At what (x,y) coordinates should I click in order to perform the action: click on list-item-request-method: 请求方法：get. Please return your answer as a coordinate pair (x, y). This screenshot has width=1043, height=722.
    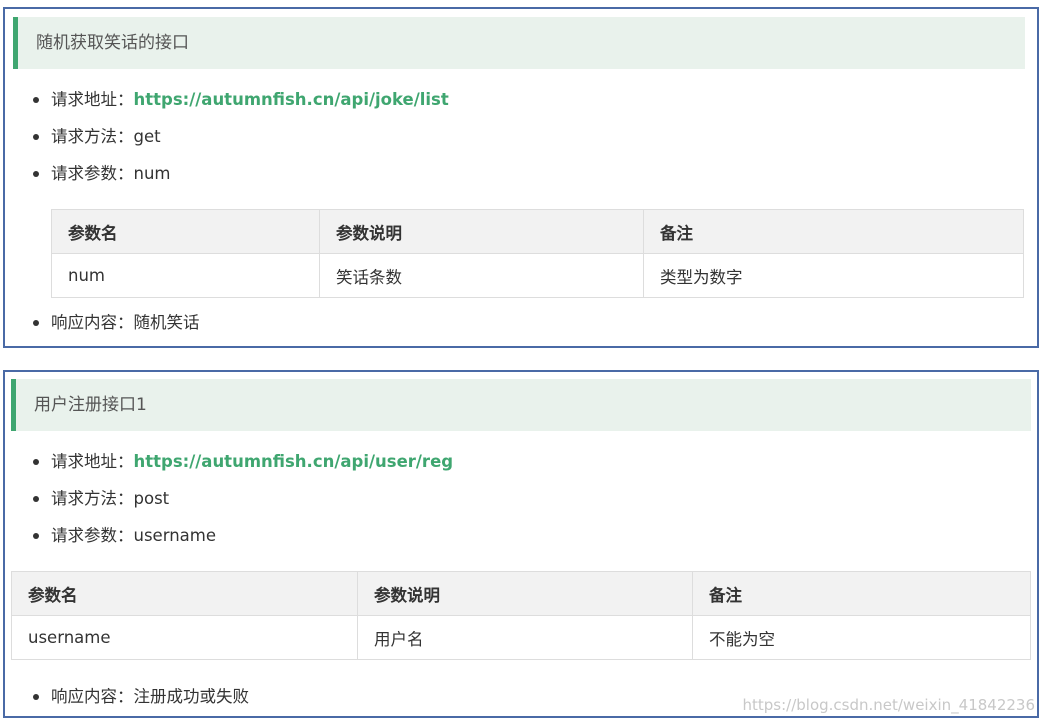
    Looking at the image, I should click on (239, 136).